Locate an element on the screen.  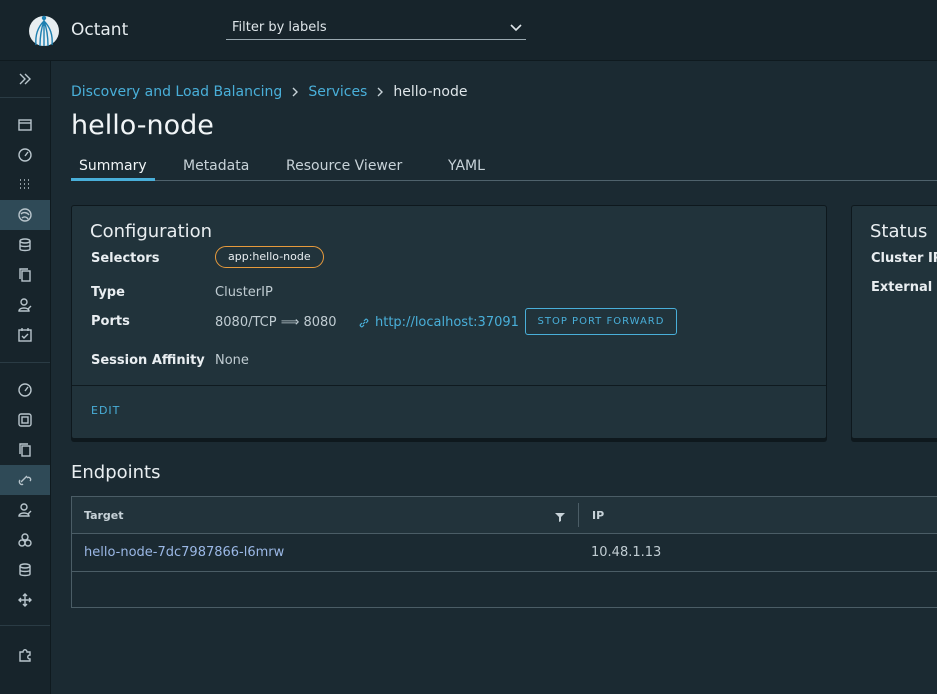
sidebar-item-workloads is located at coordinates (25, 185).